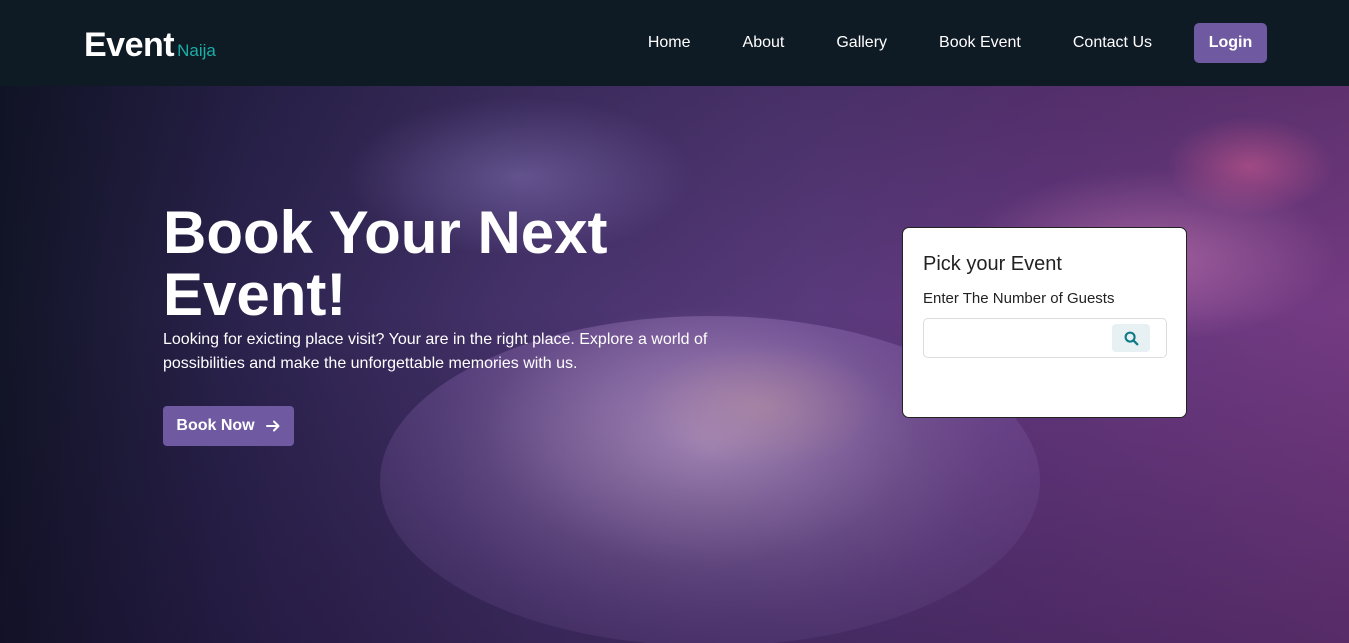 This screenshot has height=643, width=1349. I want to click on hero-title: Book Your Next Event!, so click(385, 263).